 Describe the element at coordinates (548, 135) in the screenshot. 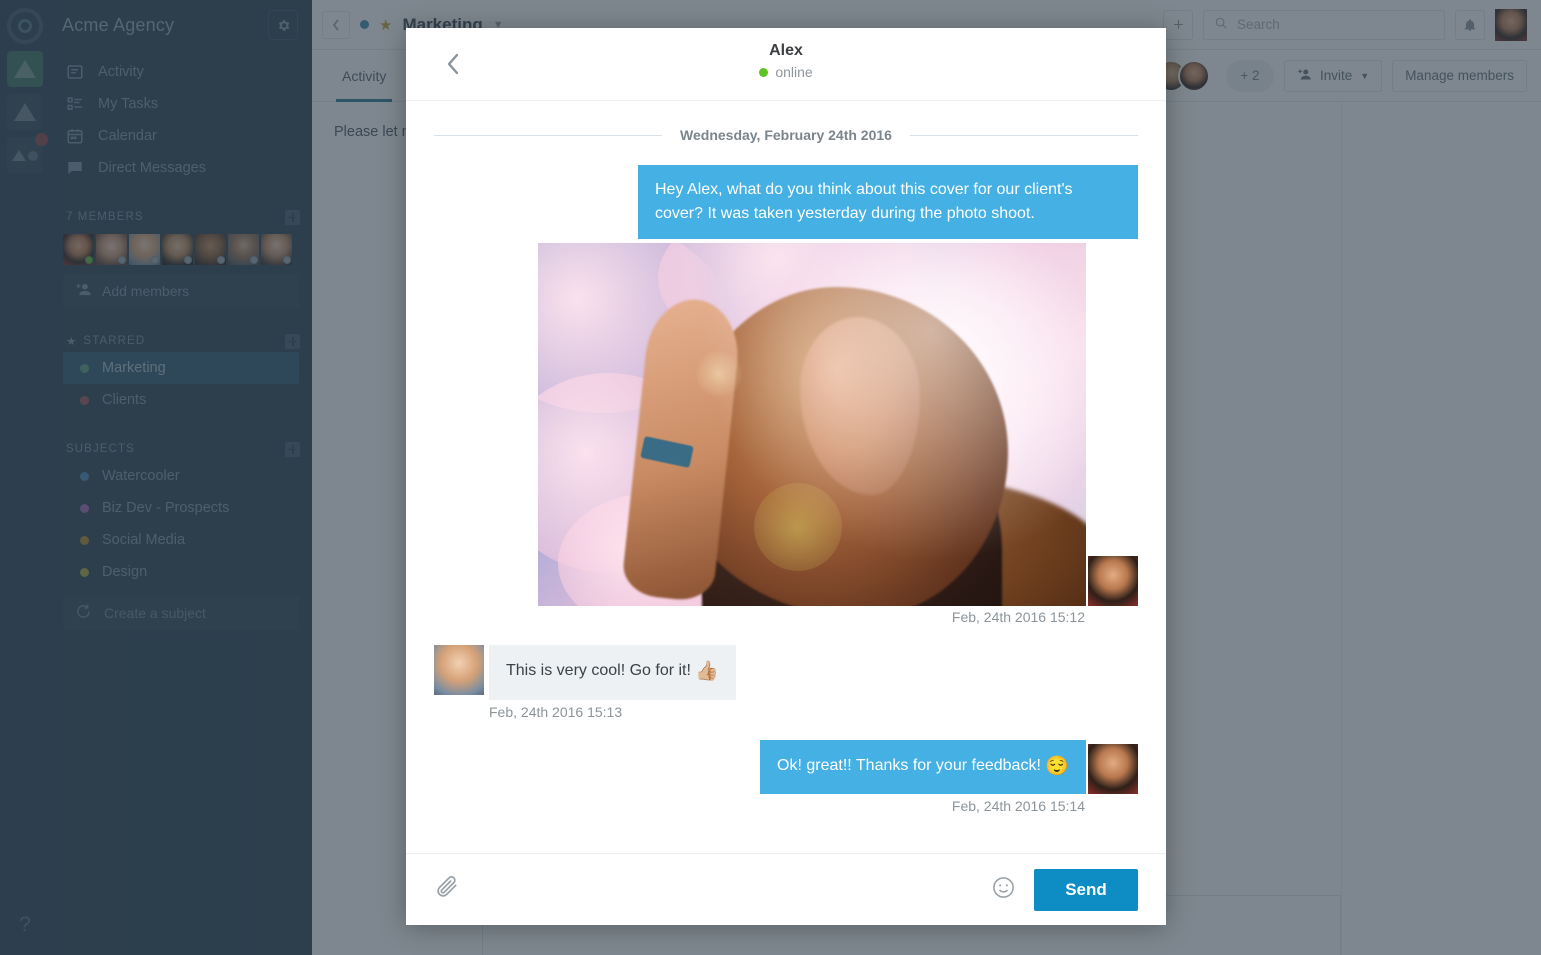

I see `divider-line-left` at that location.